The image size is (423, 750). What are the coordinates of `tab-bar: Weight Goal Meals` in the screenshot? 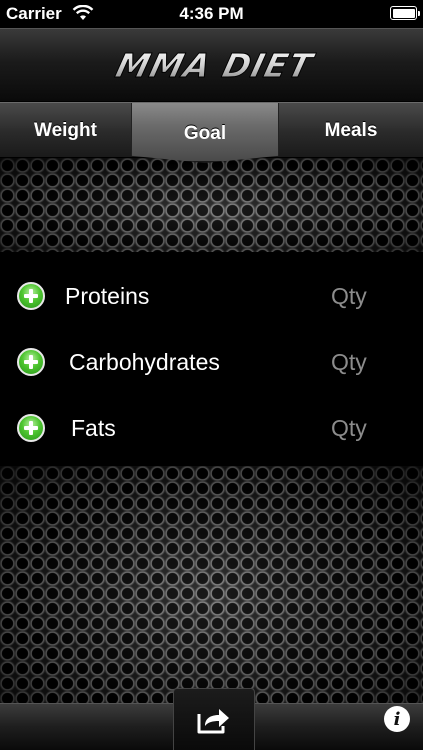 It's located at (211, 132).